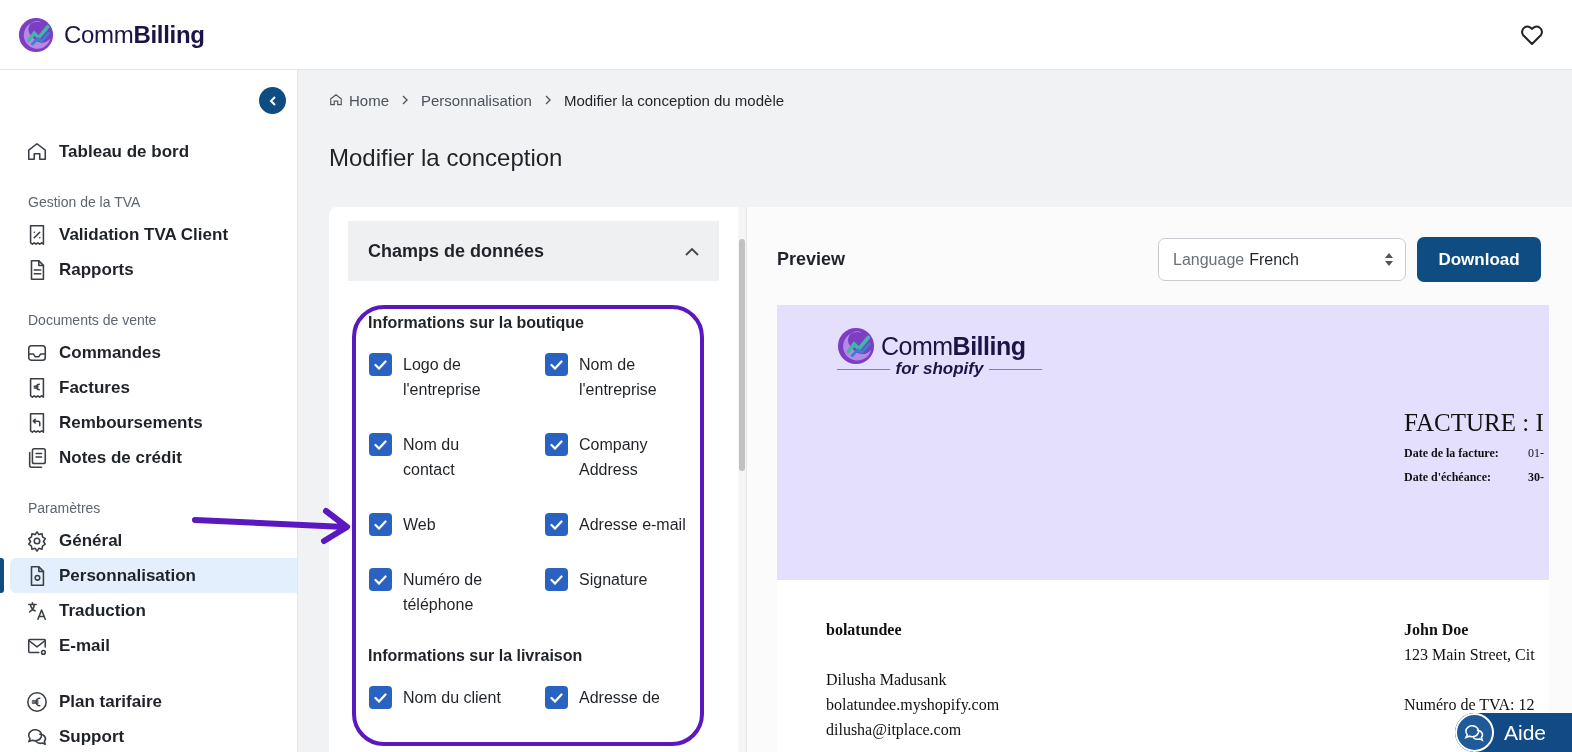  What do you see at coordinates (887, 680) in the screenshot?
I see `seller-detail: Dilusha Madusank` at bounding box center [887, 680].